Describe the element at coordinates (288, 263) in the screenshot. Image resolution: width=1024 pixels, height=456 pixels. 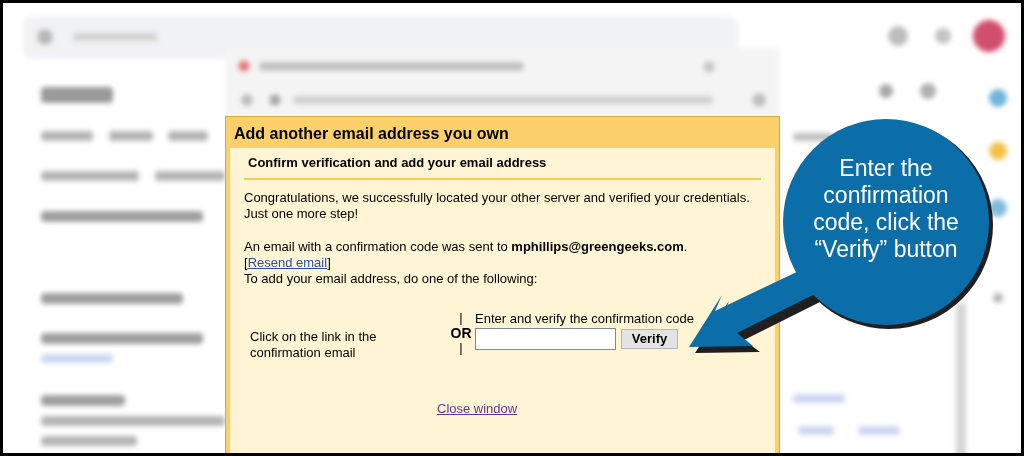
I see `resend-line: [Resend email]` at that location.